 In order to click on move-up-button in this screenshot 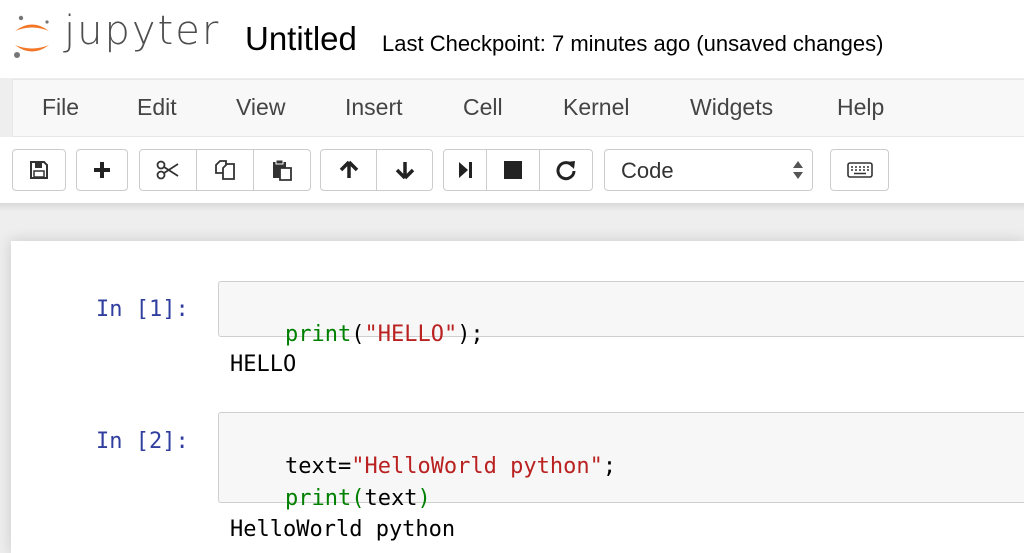, I will do `click(348, 170)`.